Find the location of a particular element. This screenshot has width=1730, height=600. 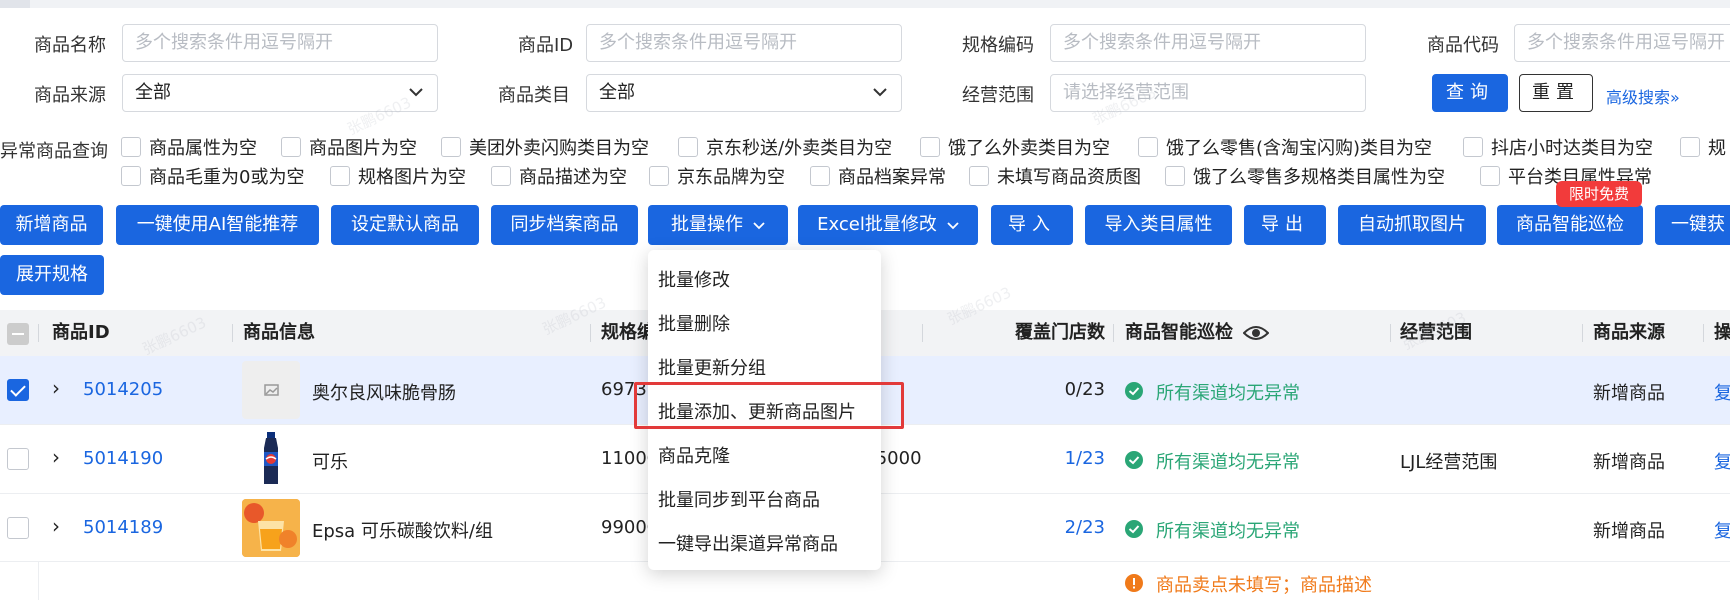

abnormal-filter-option: 商品属性为空 is located at coordinates (189, 147).